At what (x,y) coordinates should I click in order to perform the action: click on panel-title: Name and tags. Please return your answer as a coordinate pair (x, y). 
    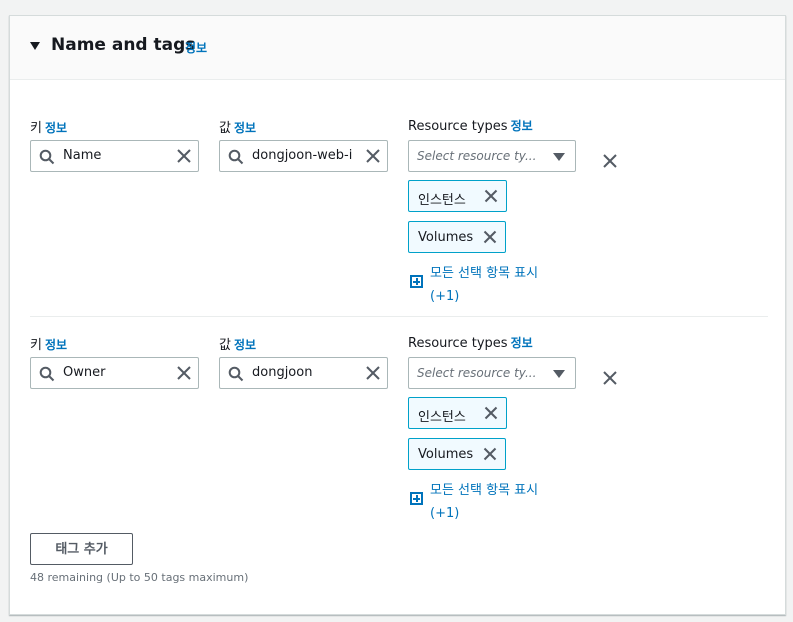
    Looking at the image, I should click on (123, 45).